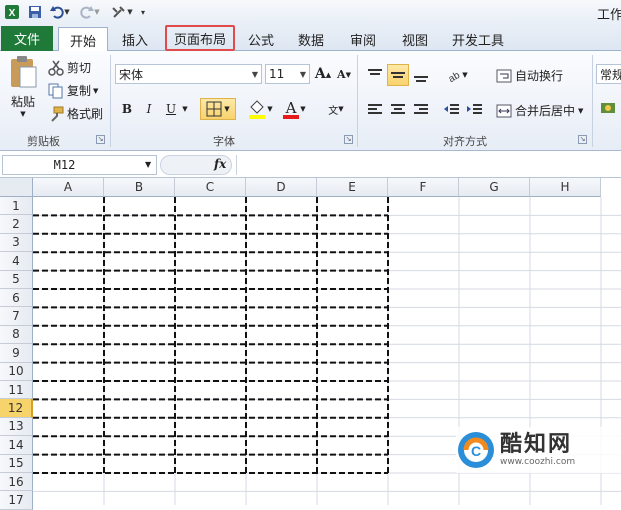 The width and height of the screenshot is (621, 510). I want to click on tab-file: 文件, so click(27, 38).